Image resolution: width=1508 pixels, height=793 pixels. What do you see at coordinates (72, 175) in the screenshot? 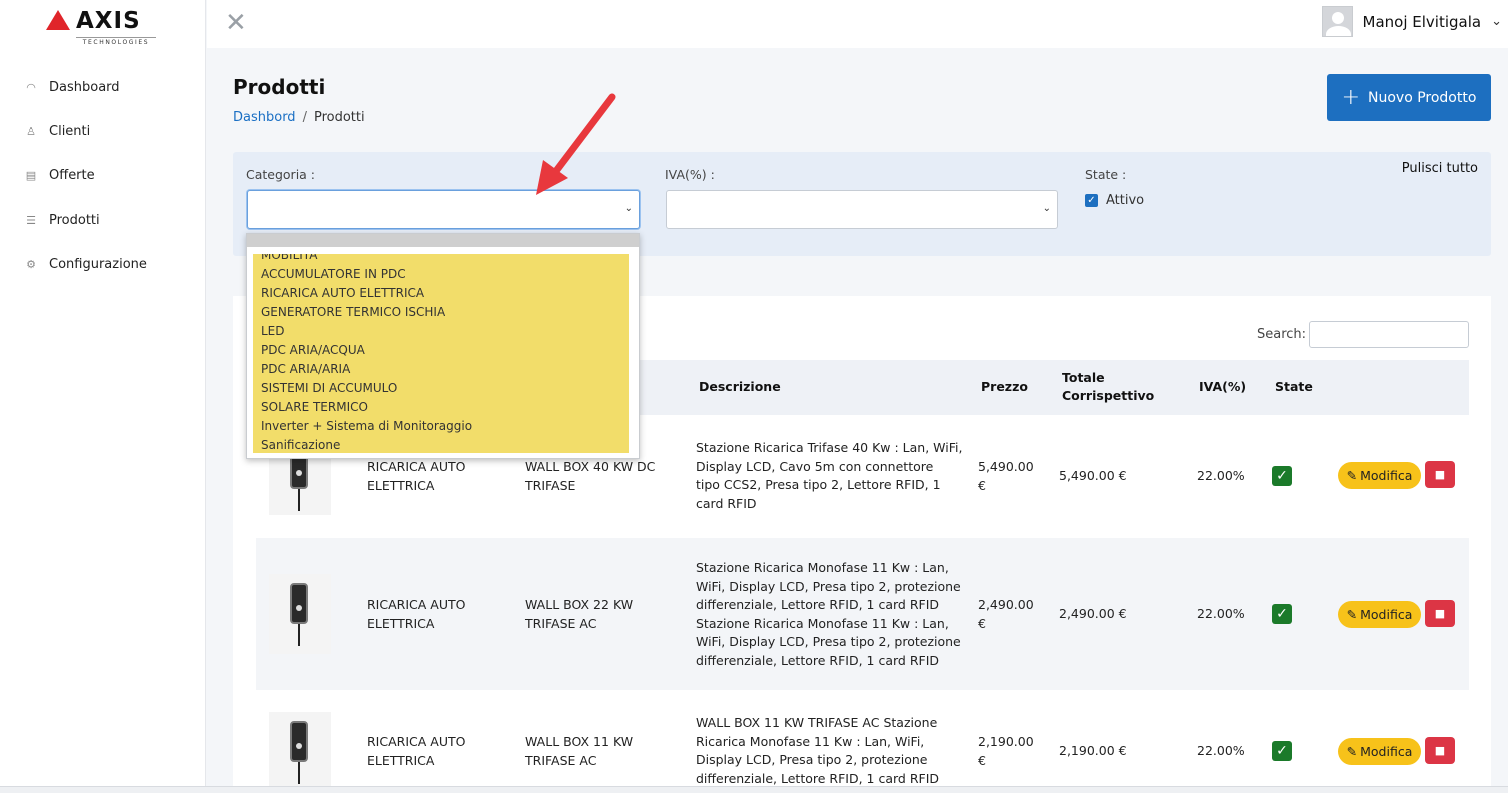
I see `sidebar-item-label: Offerte` at bounding box center [72, 175].